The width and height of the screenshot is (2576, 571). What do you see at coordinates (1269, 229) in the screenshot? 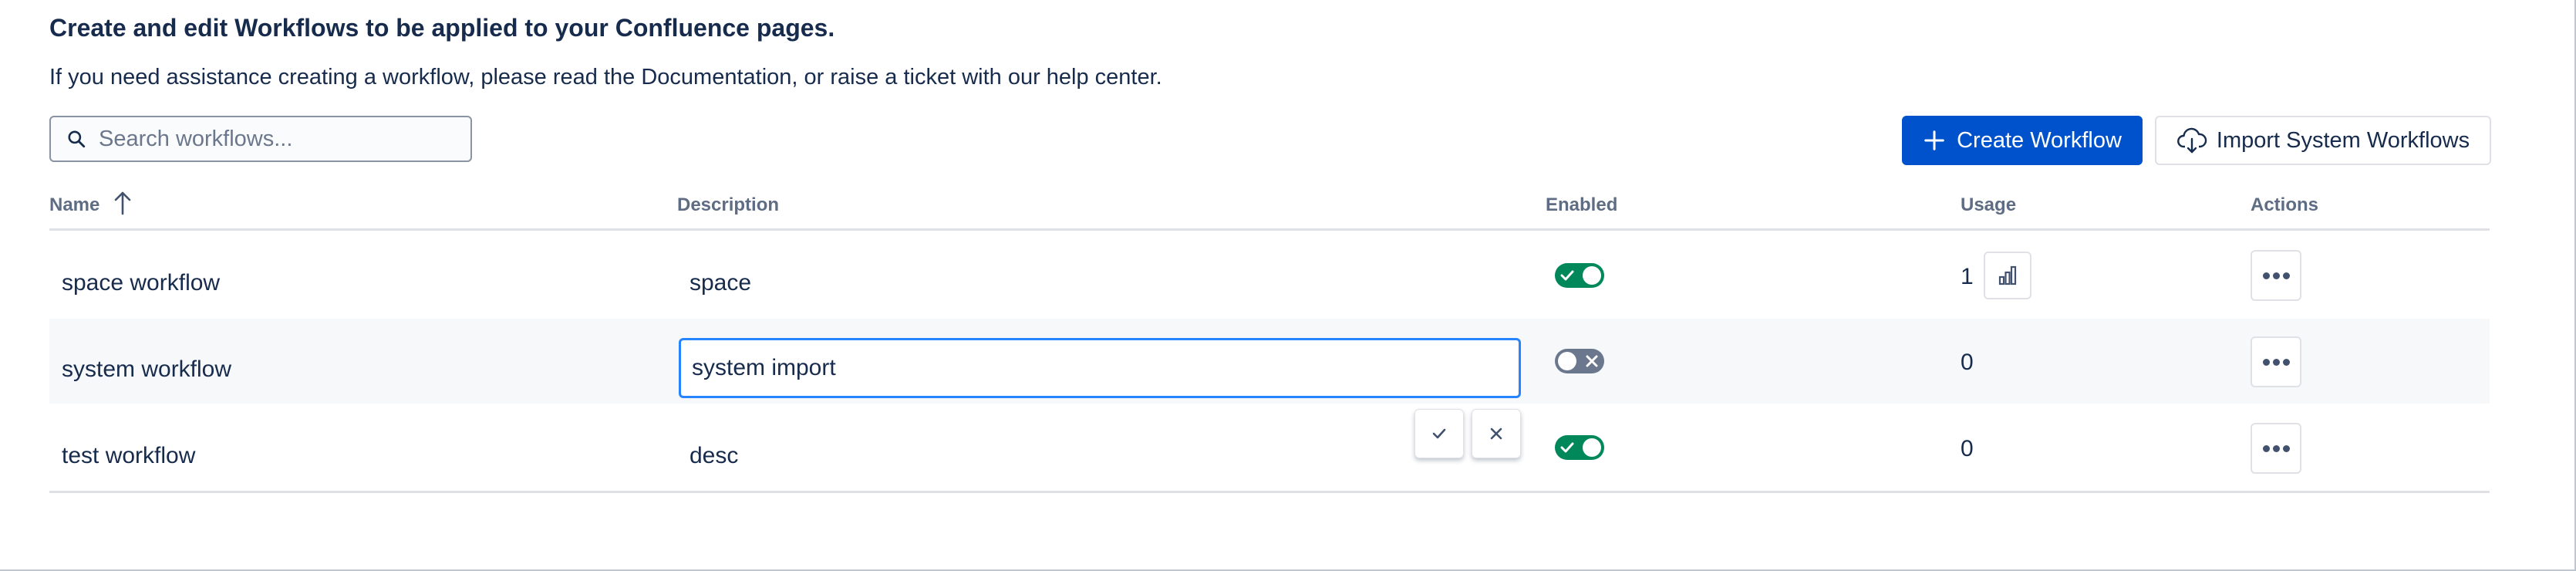
I see `header-divider` at bounding box center [1269, 229].